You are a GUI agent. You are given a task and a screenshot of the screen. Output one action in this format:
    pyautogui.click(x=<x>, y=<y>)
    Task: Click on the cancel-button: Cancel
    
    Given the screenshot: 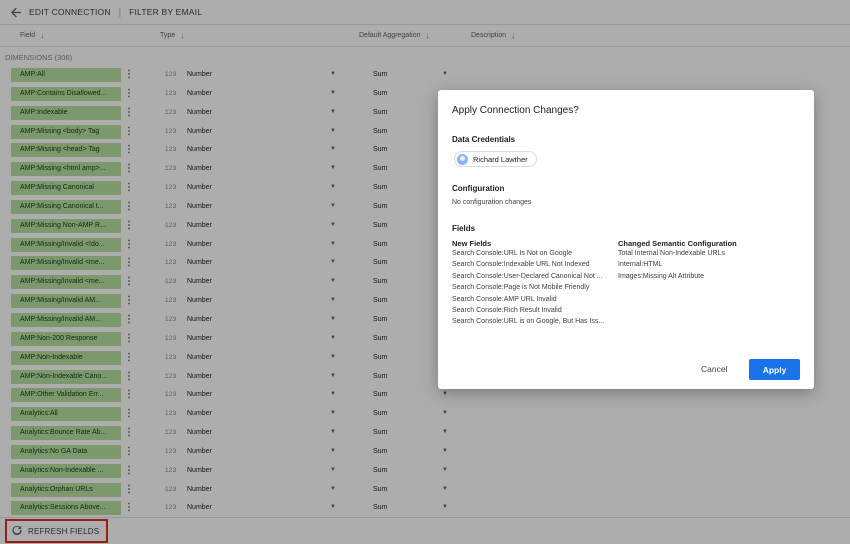 What is the action you would take?
    pyautogui.click(x=714, y=369)
    